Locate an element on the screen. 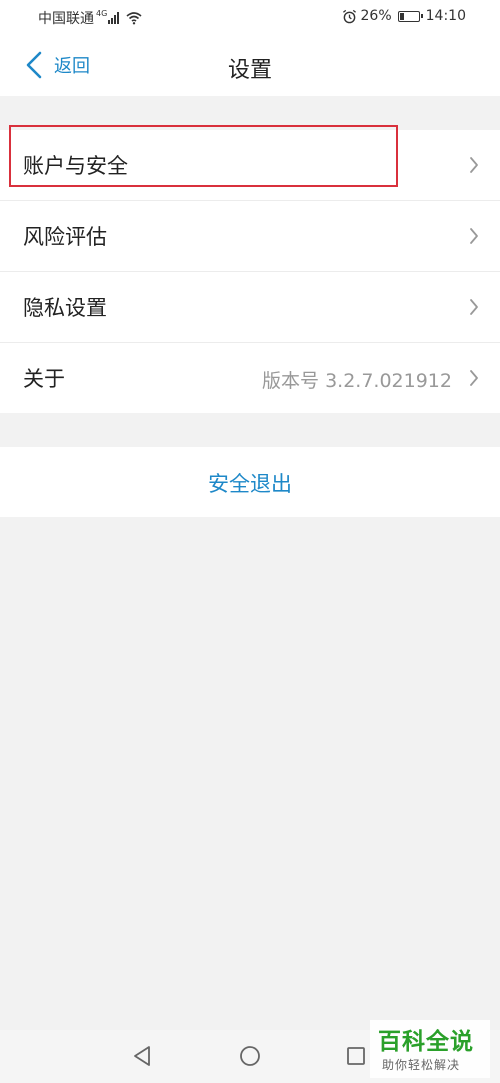 The width and height of the screenshot is (500, 1083). settings-item-label: 关于 is located at coordinates (44, 379).